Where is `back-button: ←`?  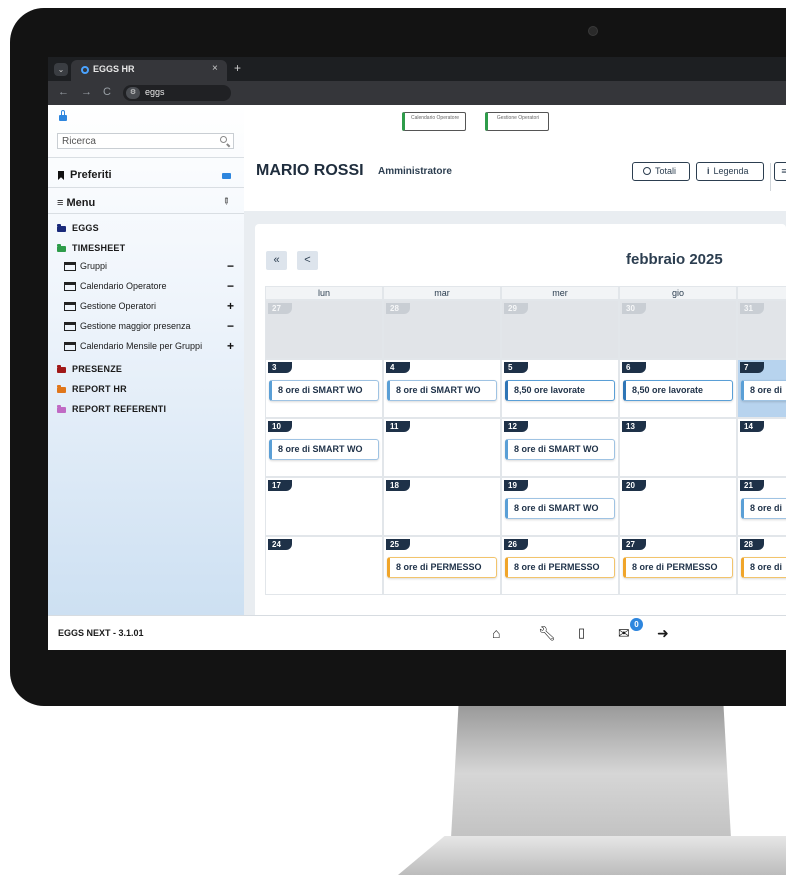
back-button: ← is located at coordinates (63, 92).